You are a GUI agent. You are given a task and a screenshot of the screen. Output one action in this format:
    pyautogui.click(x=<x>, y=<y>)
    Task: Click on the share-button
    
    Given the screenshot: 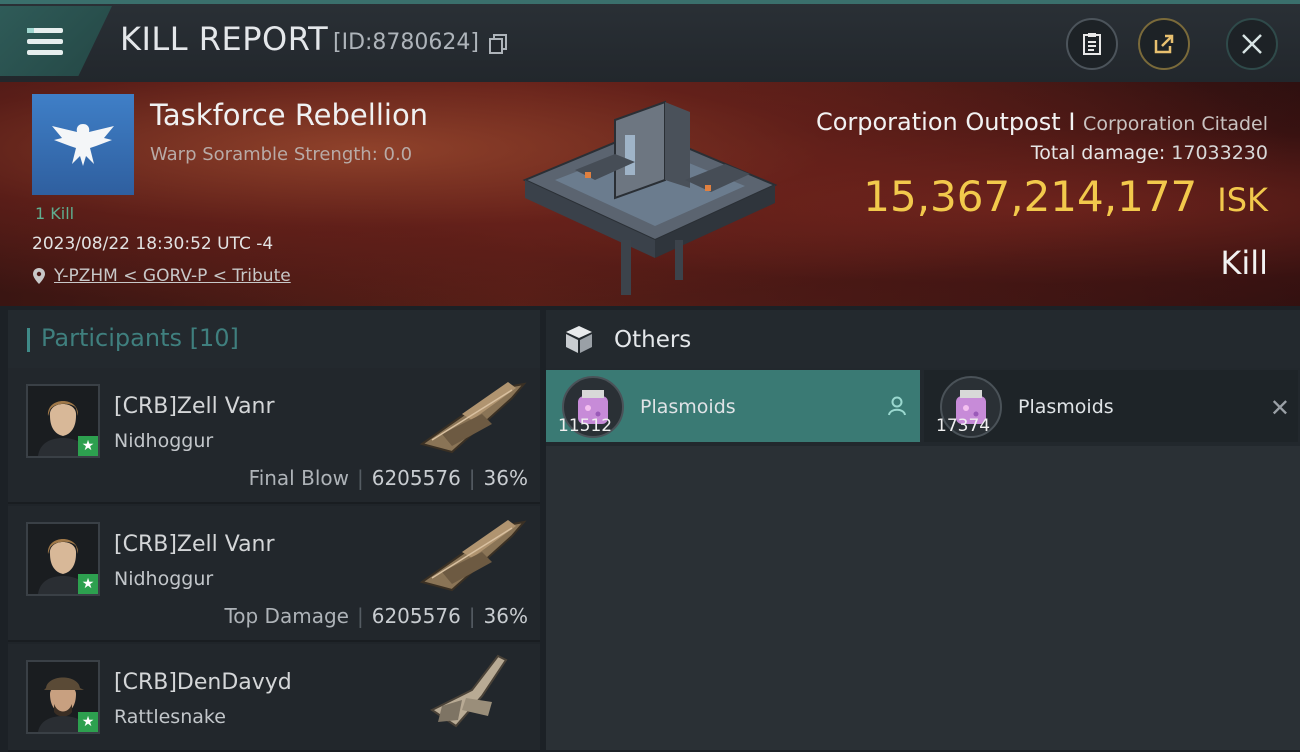 What is the action you would take?
    pyautogui.click(x=1164, y=44)
    